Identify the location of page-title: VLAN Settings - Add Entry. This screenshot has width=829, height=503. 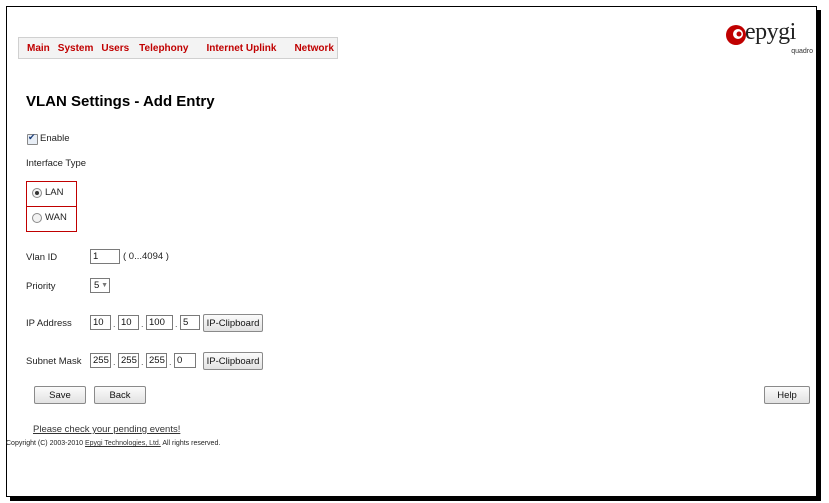
(120, 101).